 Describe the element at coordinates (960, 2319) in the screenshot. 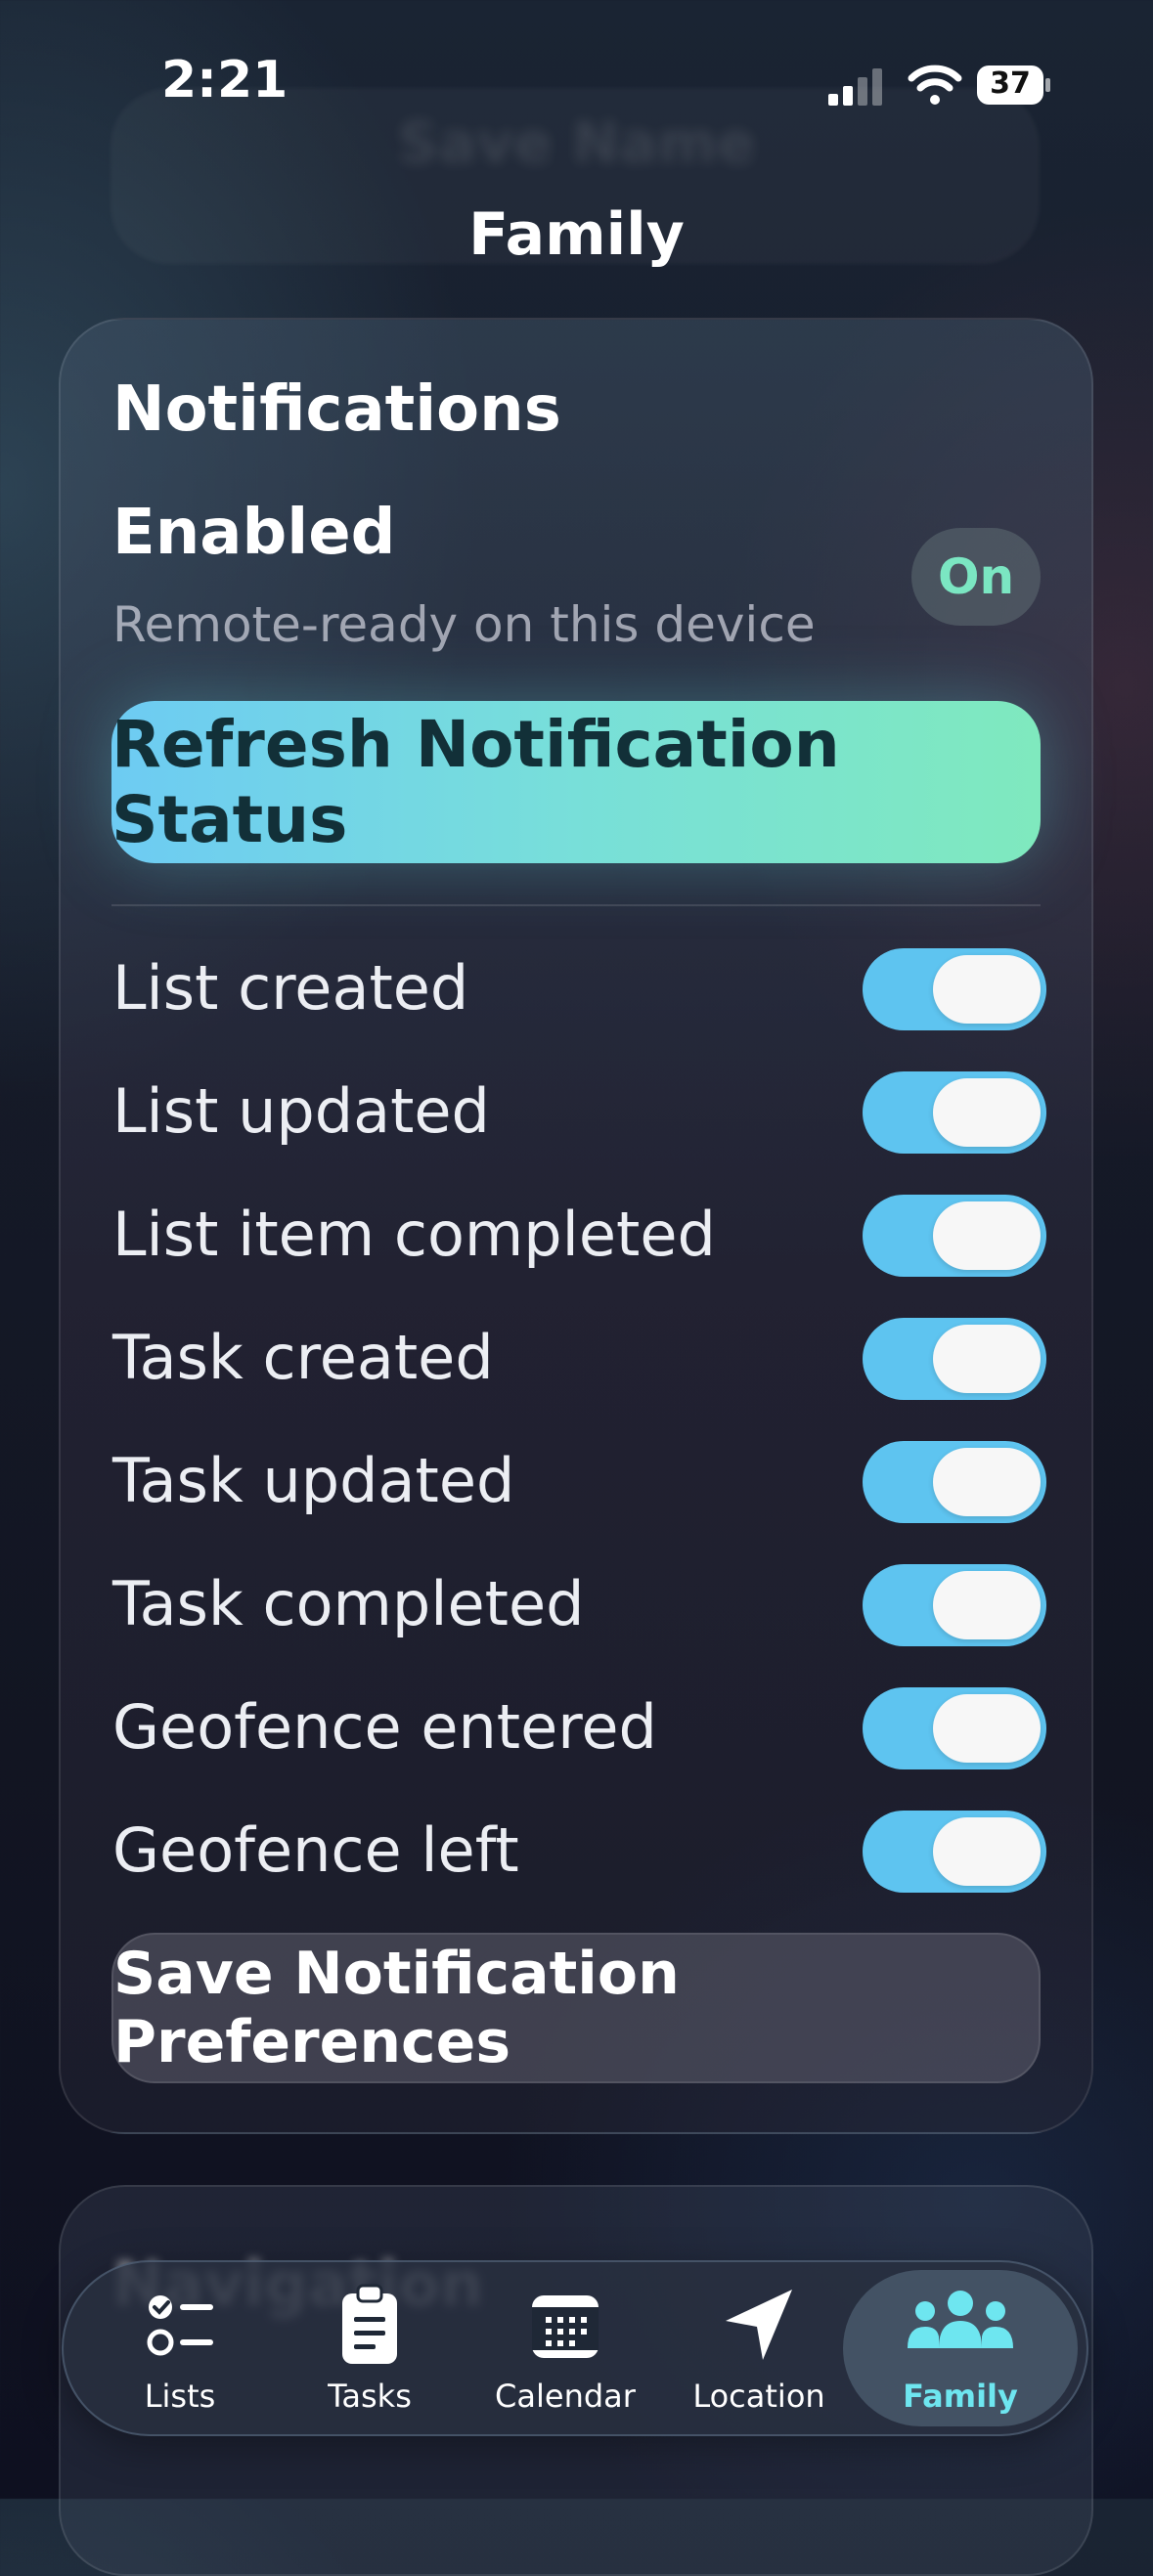

I see `people-icon` at that location.